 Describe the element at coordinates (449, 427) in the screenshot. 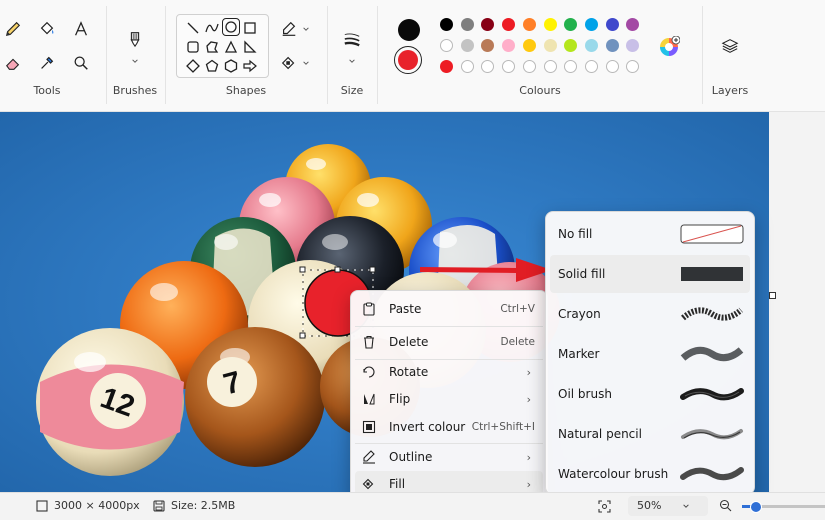

I see `menu-item-invert-colour: Invert colour Ctrl+Shift+I` at that location.